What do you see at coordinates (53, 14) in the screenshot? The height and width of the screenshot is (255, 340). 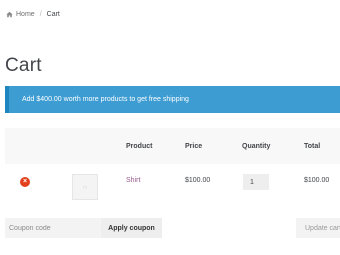 I see `breadcrumb-current: Cart` at bounding box center [53, 14].